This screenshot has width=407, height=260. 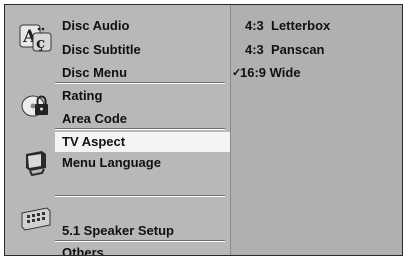 I want to click on menu-item-speaker-setup: 5.1 Speaker Setup, so click(x=118, y=231).